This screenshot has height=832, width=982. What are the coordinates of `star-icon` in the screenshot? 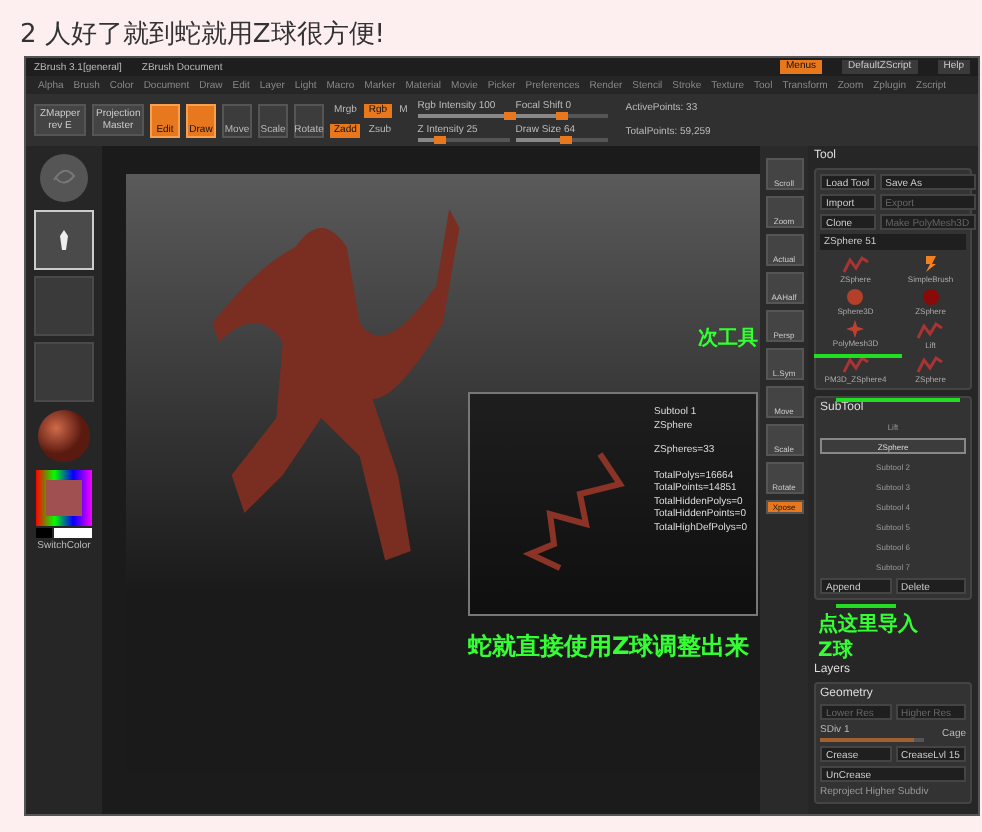 It's located at (855, 329).